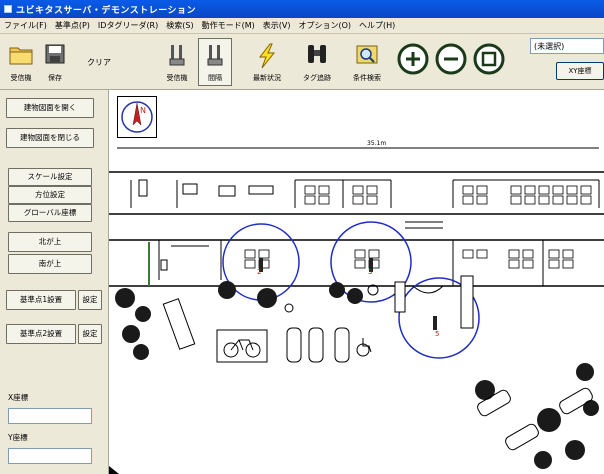  I want to click on menu-search: 検索(S), so click(179, 25).